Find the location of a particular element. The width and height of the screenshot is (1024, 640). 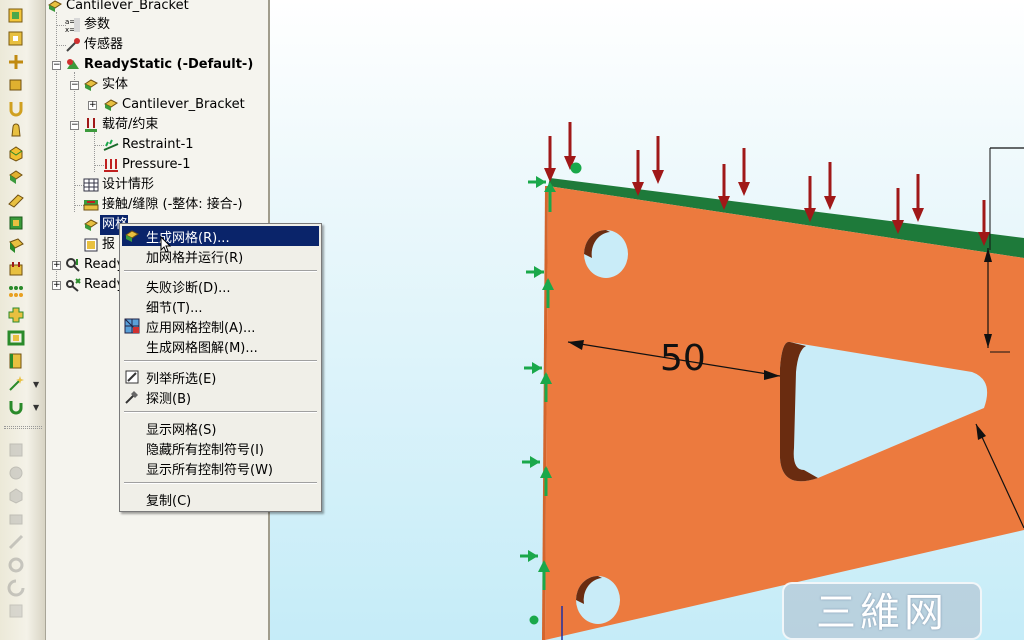

pattern-icon is located at coordinates (16, 292).